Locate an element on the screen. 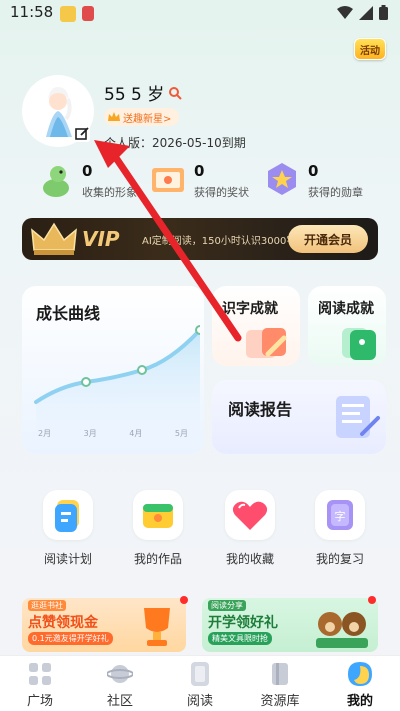 The height and width of the screenshot is (711, 400). x-tick-label: 4月 is located at coordinates (136, 433).